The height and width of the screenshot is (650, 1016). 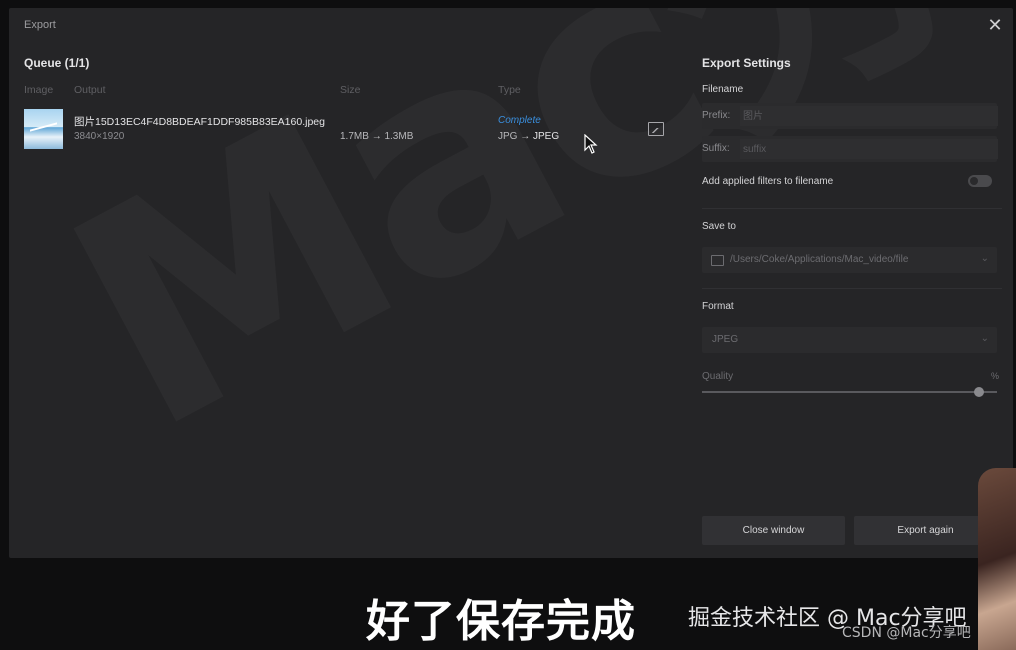 I want to click on suffix-field: Suffix:, so click(x=850, y=149).